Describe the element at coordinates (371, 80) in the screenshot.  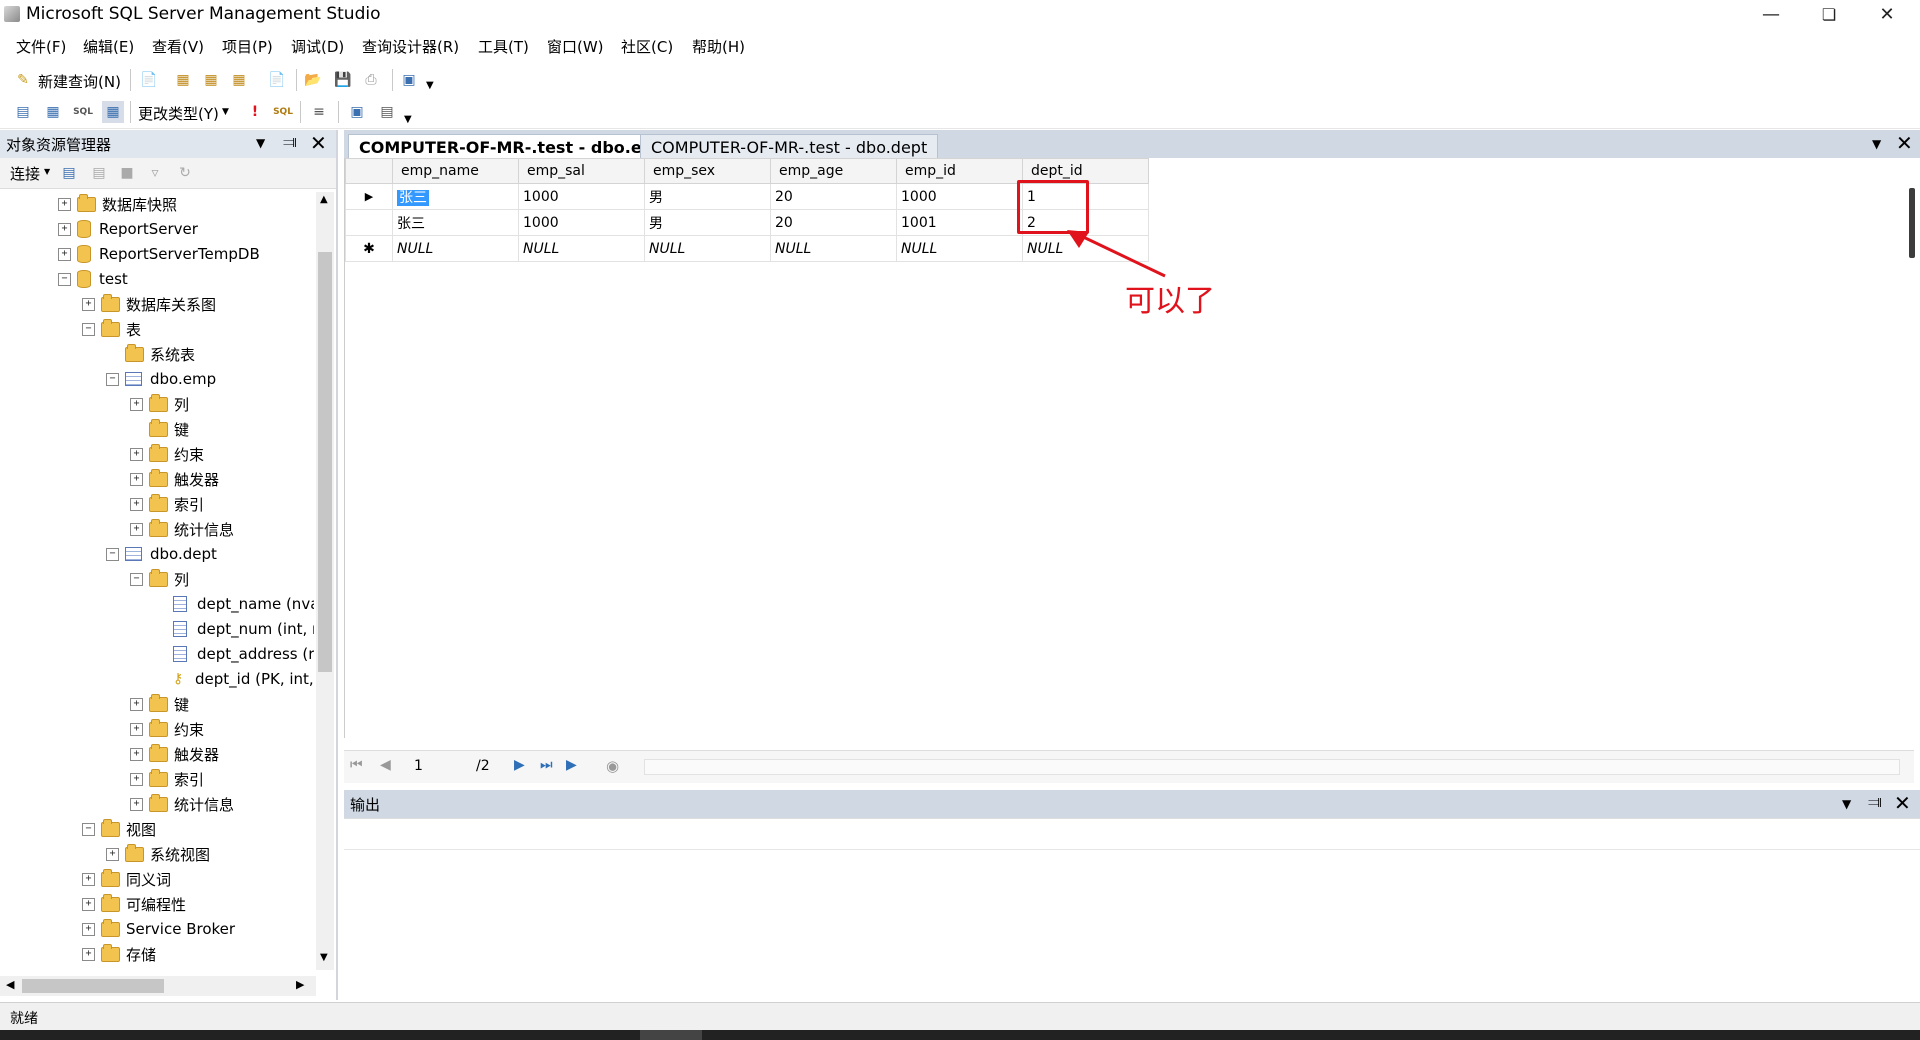
I see `print-icon: ⎙` at that location.